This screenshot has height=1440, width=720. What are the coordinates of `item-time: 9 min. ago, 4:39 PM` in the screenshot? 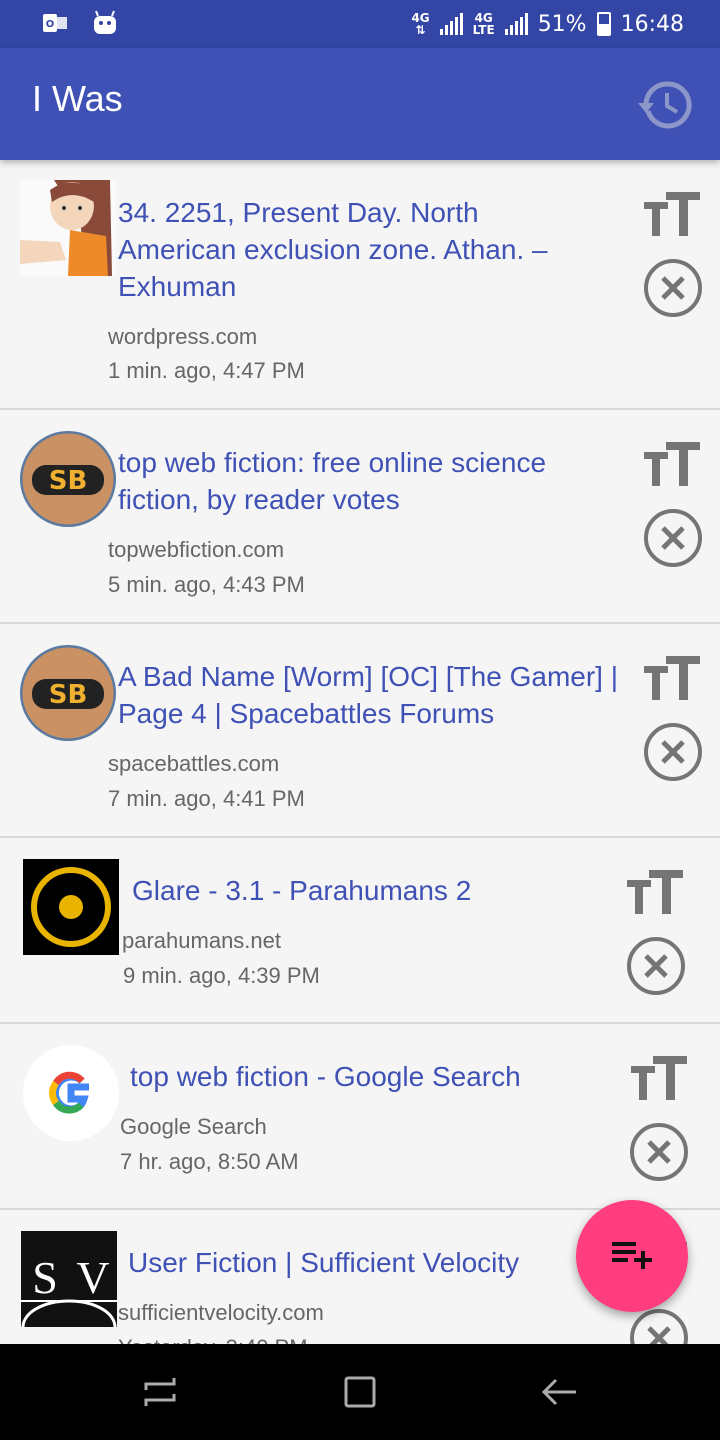 It's located at (221, 975).